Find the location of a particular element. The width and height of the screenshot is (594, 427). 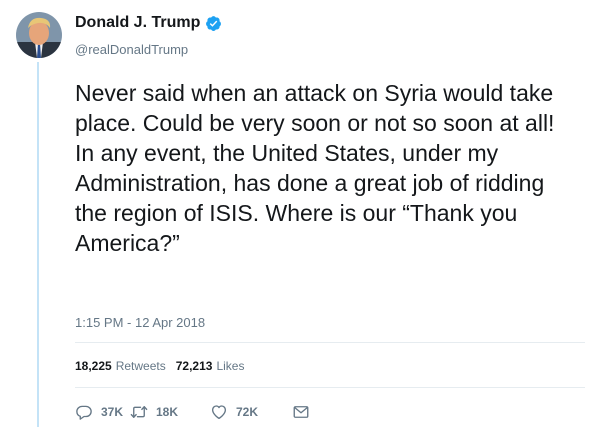

retweet-count: 18K is located at coordinates (167, 412).